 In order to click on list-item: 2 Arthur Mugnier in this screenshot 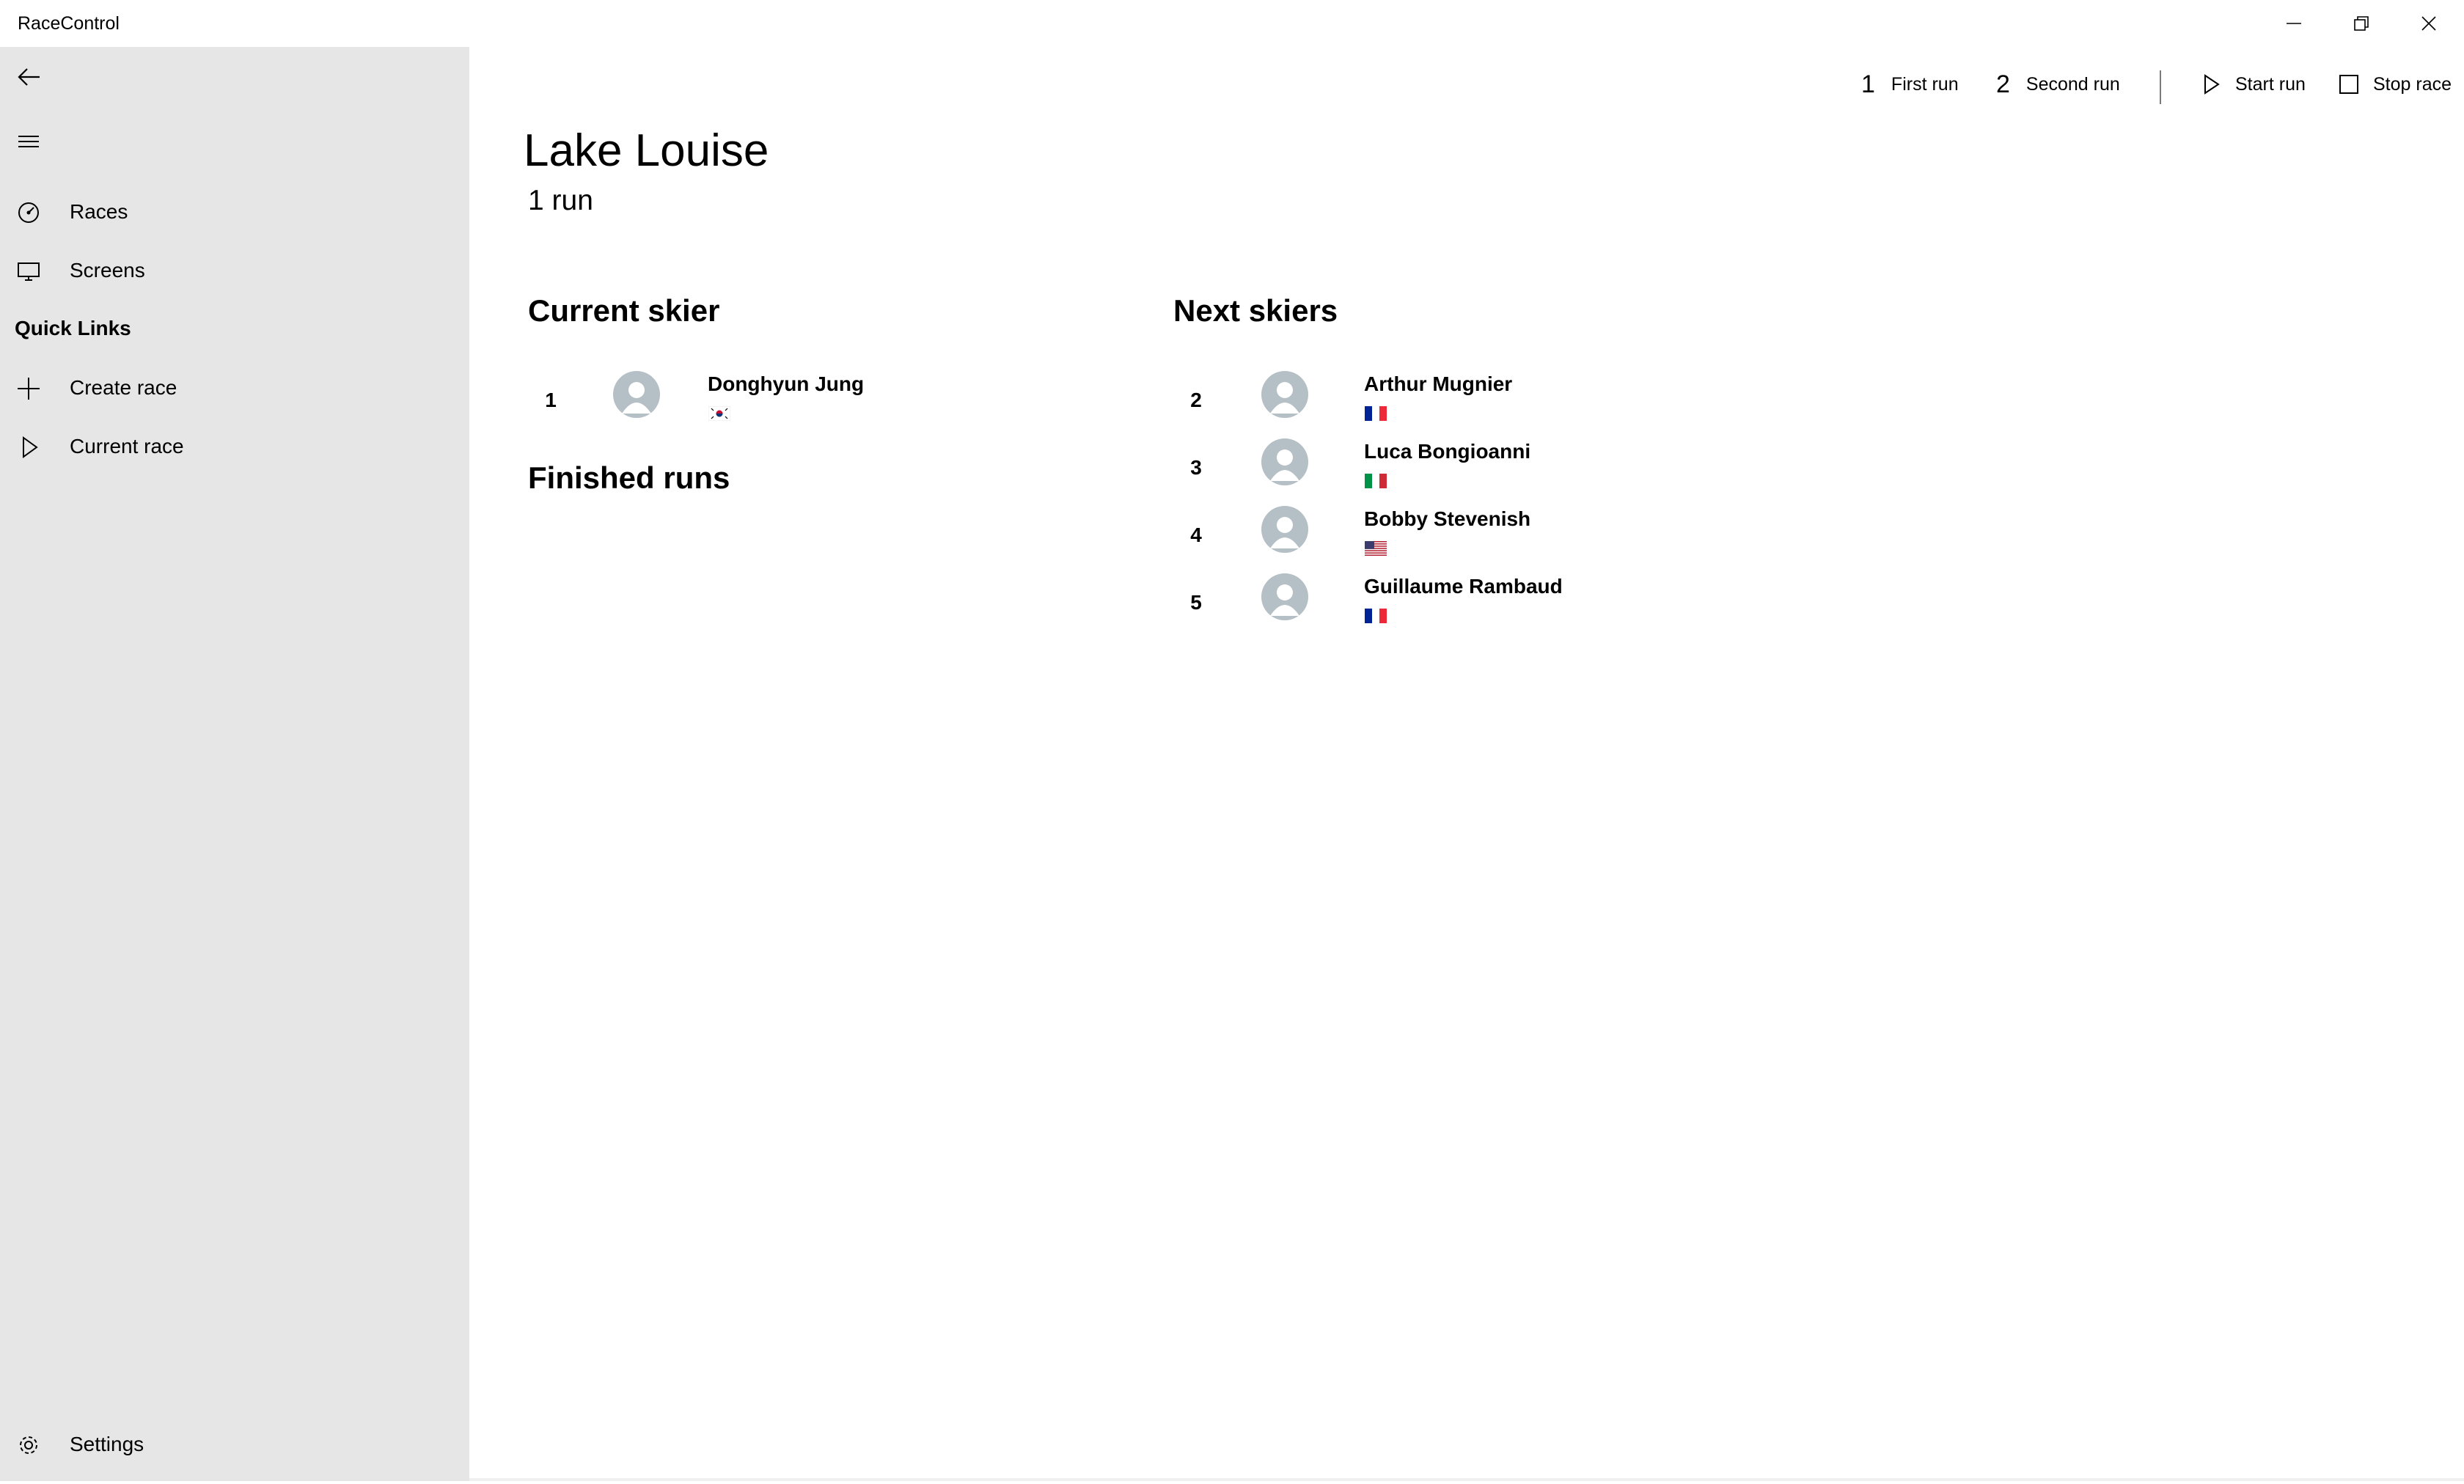, I will do `click(1441, 404)`.